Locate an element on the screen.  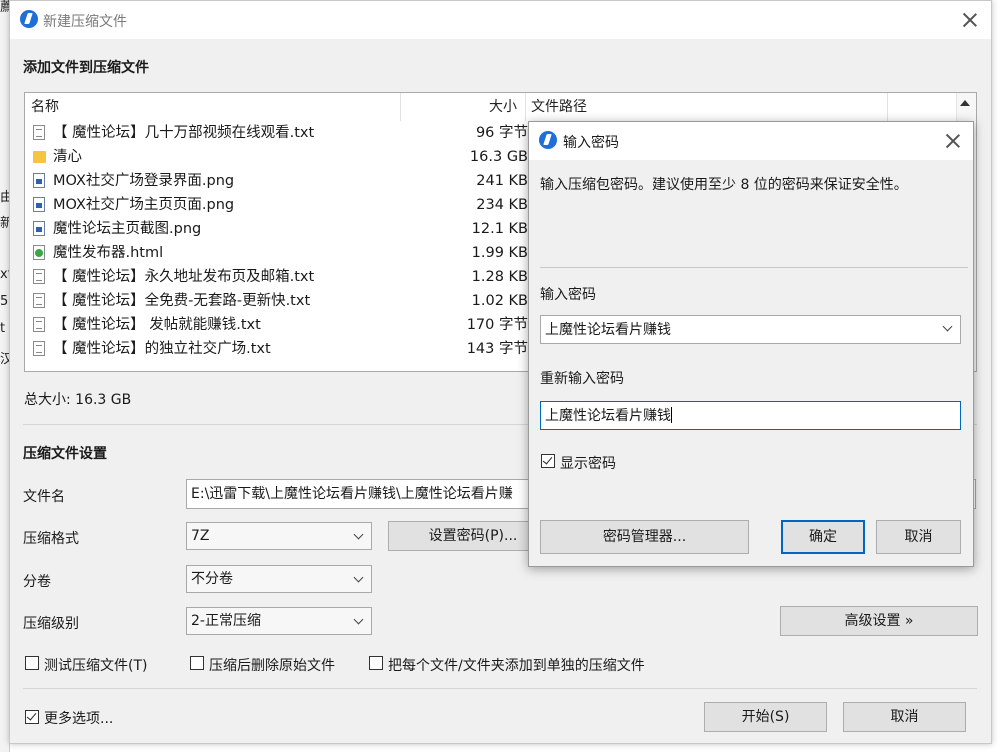
file-name: 【 魔性论坛】全免费-无套路-更新快.txt is located at coordinates (182, 301).